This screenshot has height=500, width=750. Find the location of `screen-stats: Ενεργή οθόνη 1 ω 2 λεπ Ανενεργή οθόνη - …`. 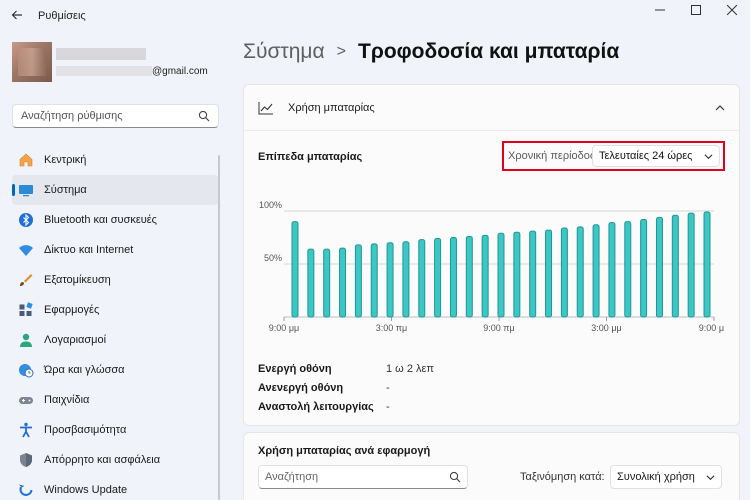

screen-stats: Ενεργή οθόνη 1 ω 2 λεπ Ανενεργή οθόνη - … is located at coordinates (346, 387).